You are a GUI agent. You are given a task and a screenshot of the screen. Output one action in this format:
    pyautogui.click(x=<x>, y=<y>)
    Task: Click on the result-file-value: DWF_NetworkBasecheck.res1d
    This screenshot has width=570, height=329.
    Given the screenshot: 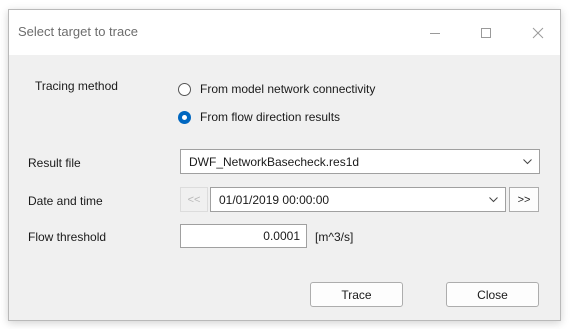 What is the action you would take?
    pyautogui.click(x=274, y=162)
    